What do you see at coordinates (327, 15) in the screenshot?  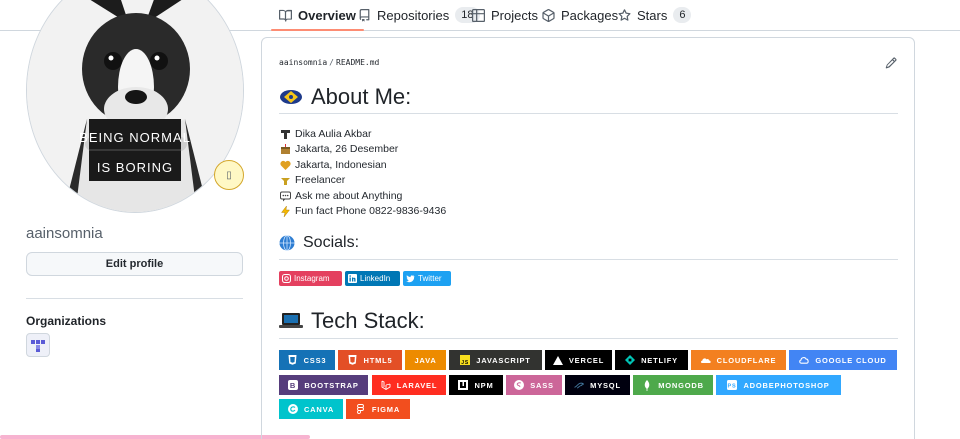 I see `tab-label: Overview` at bounding box center [327, 15].